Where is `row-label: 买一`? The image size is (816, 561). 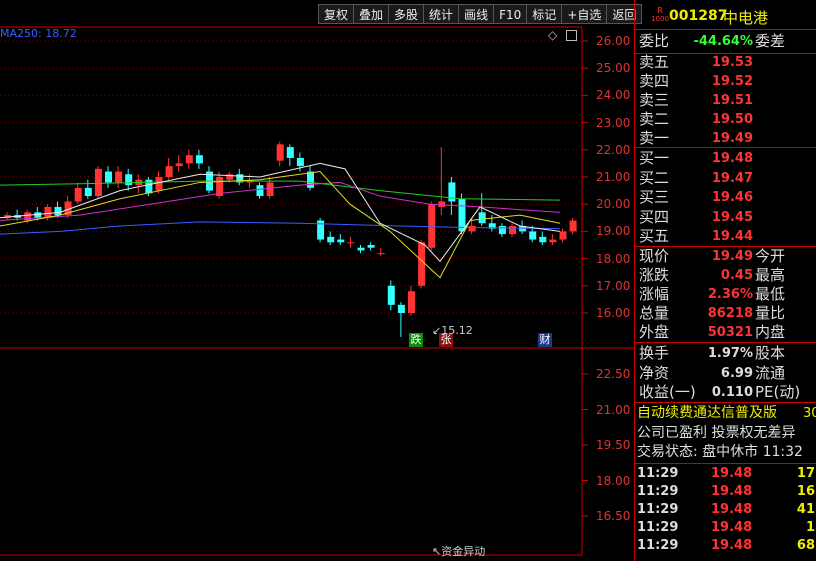
row-label: 买一 is located at coordinates (654, 158).